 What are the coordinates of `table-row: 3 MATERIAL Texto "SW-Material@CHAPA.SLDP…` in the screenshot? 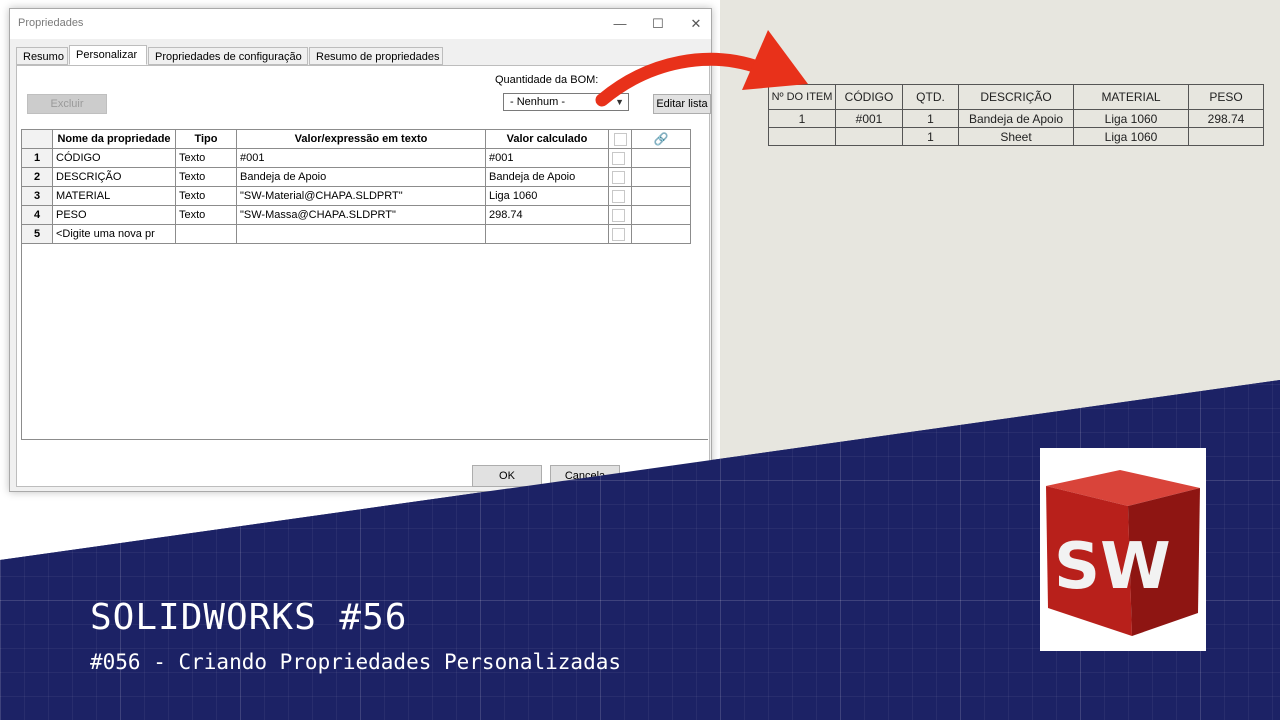 It's located at (356, 196).